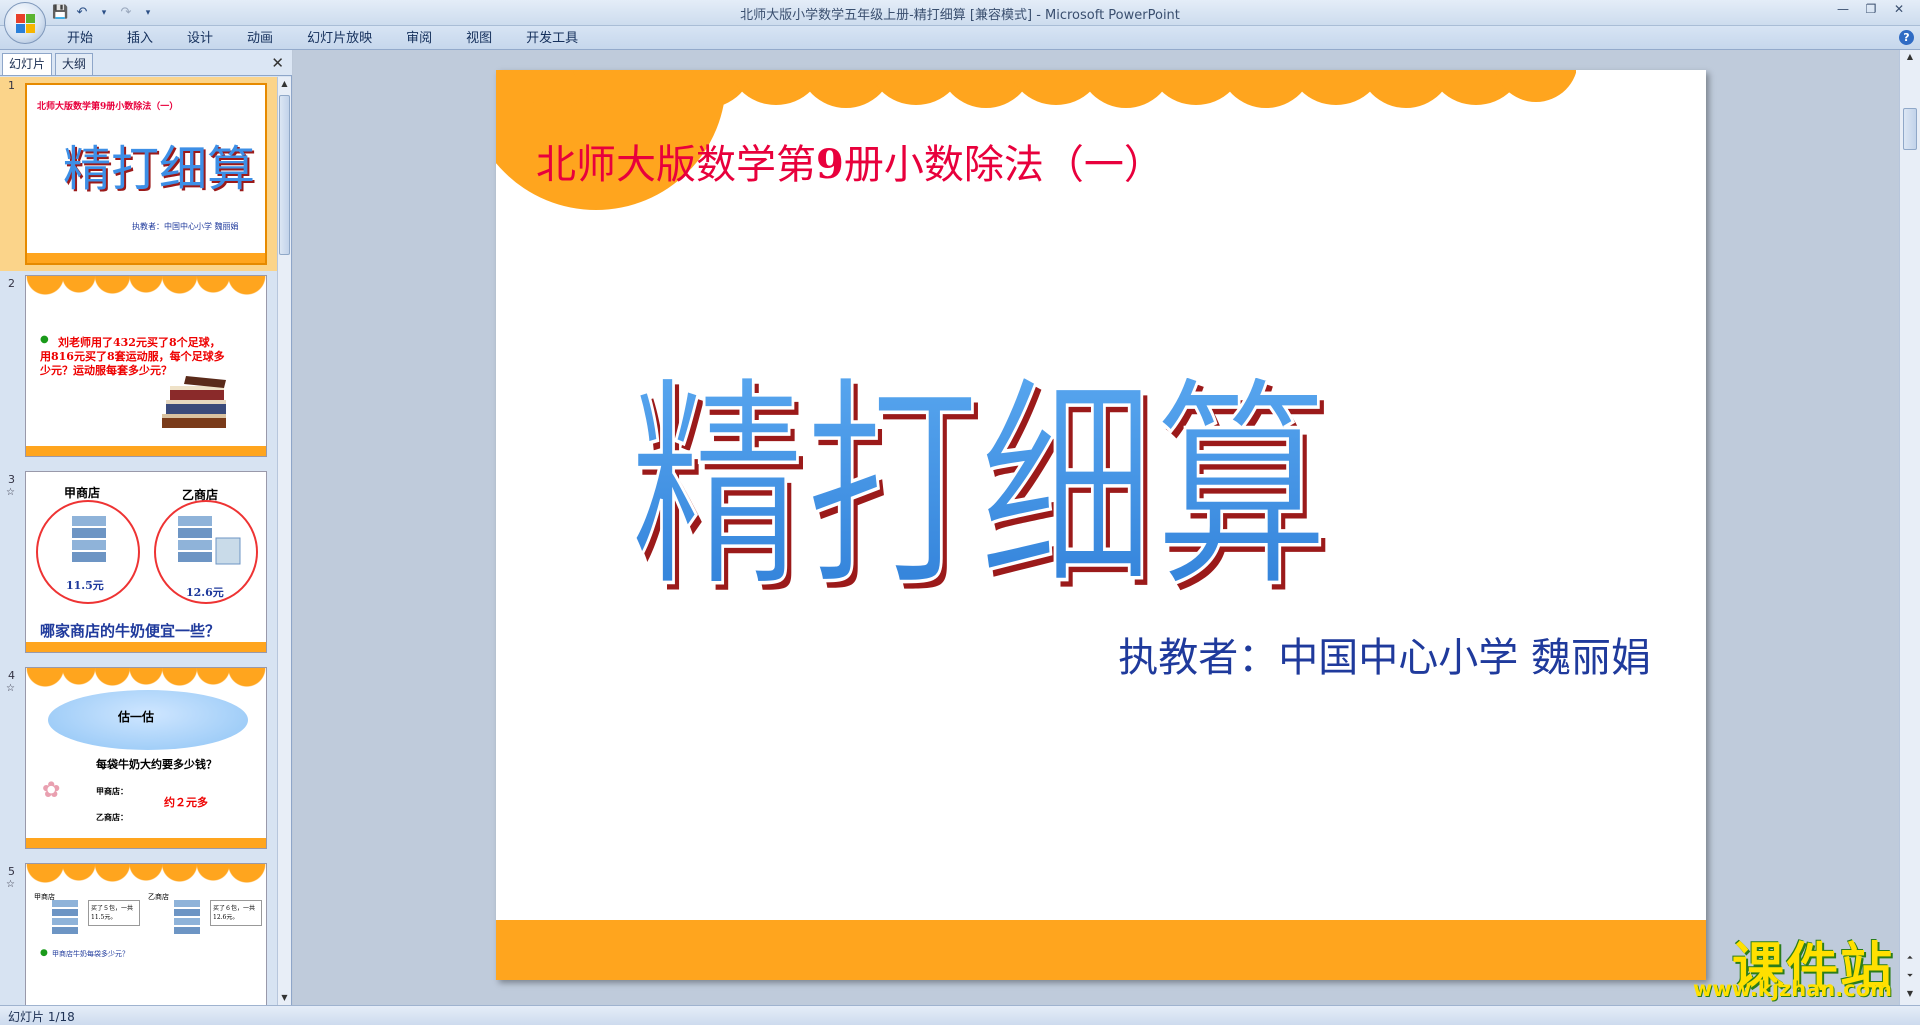  I want to click on subtitle-number: 9, so click(830, 164).